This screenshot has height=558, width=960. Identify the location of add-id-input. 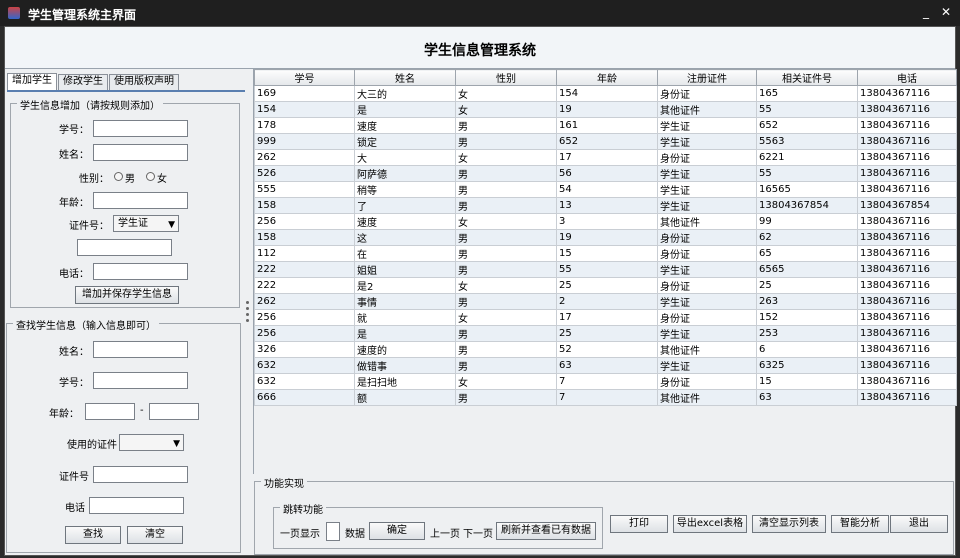
(140, 128).